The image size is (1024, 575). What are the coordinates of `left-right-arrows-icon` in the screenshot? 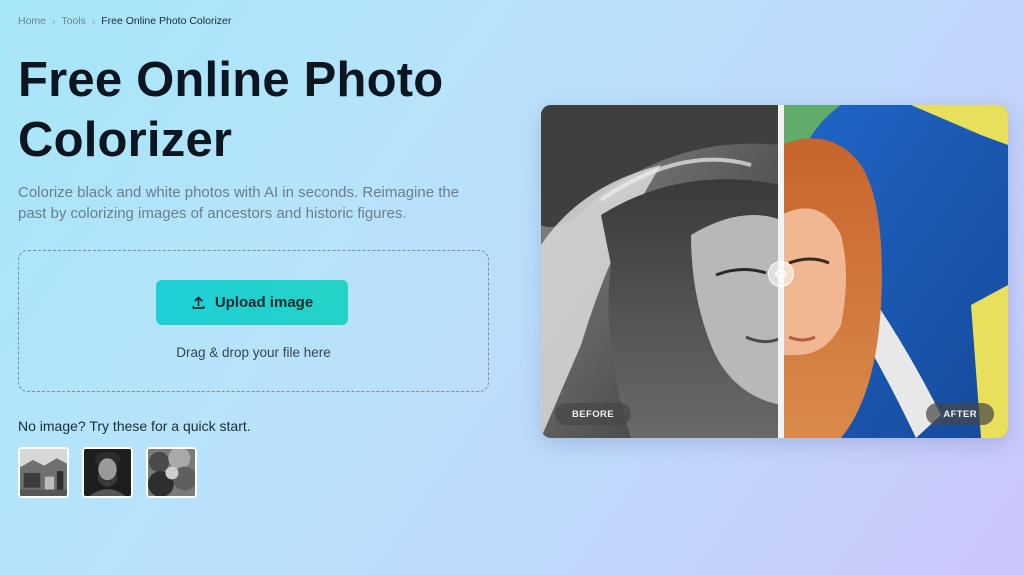 It's located at (781, 274).